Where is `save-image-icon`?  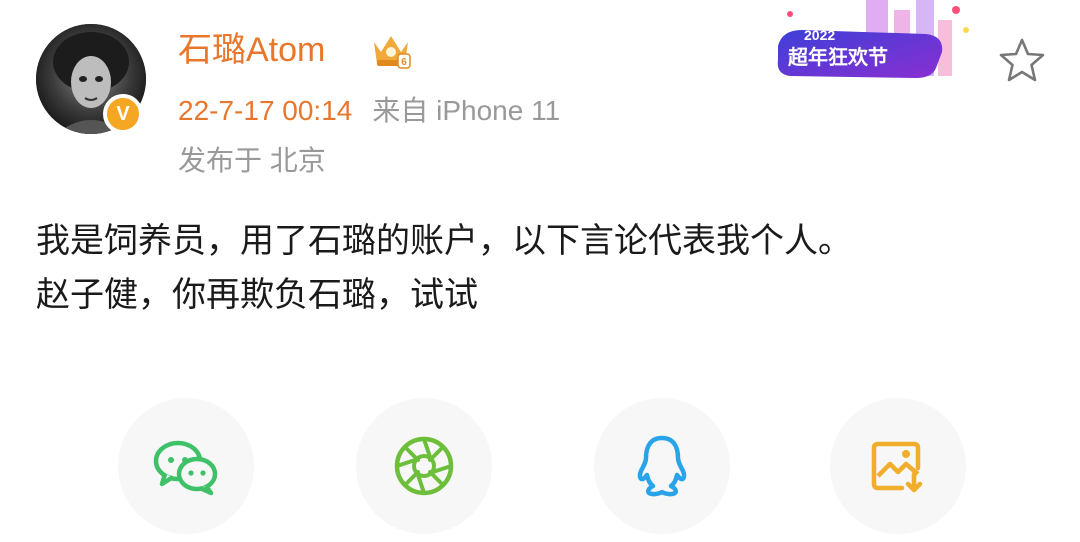
save-image-icon is located at coordinates (897, 467).